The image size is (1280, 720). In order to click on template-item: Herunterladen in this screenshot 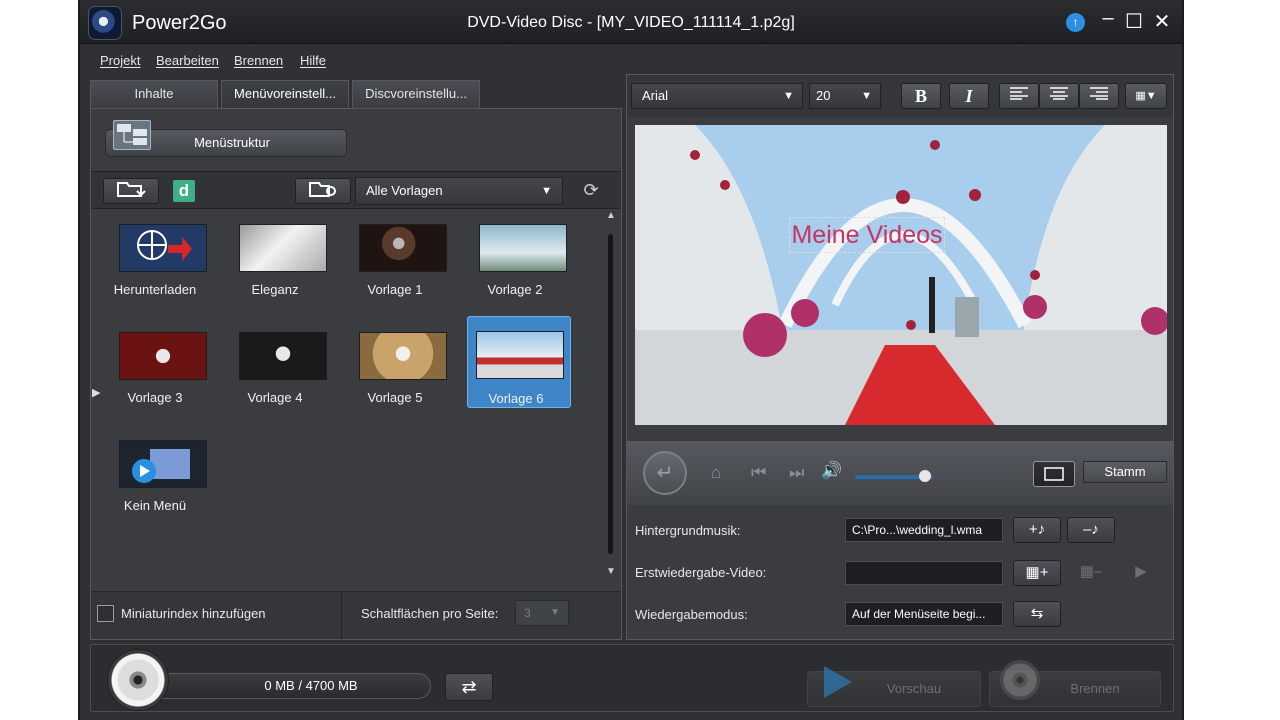, I will do `click(155, 264)`.